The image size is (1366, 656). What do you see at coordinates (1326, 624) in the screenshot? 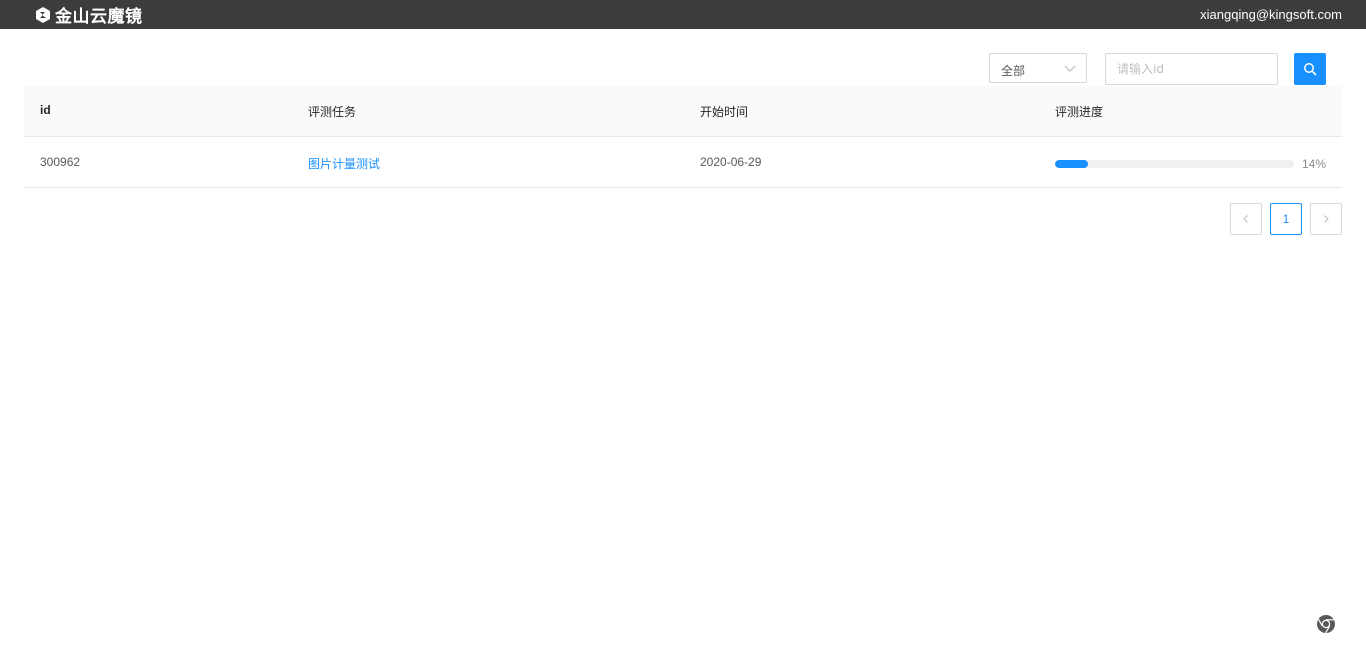
I see `chrome-icon` at bounding box center [1326, 624].